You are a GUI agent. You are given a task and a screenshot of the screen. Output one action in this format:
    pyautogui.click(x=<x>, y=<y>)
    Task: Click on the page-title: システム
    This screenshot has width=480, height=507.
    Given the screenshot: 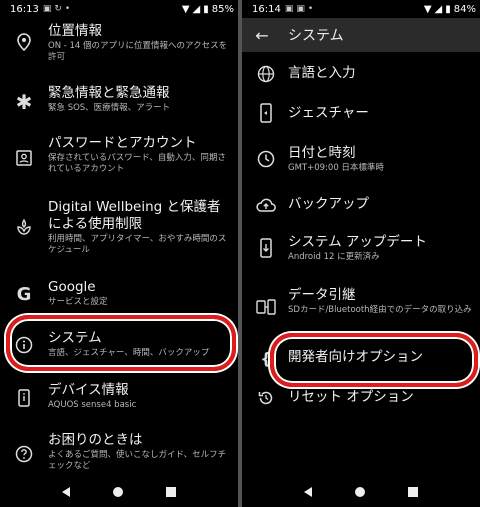 What is the action you would take?
    pyautogui.click(x=316, y=36)
    